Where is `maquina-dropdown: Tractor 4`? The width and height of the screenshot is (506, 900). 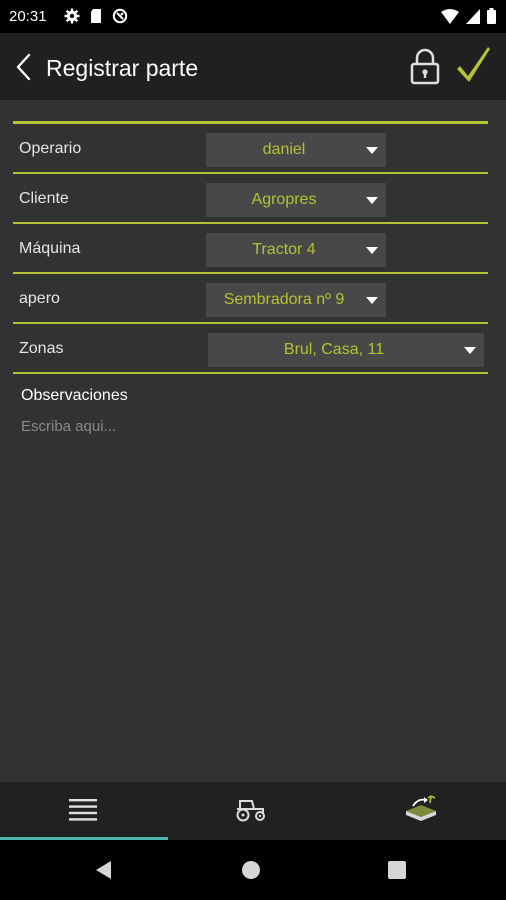 maquina-dropdown: Tractor 4 is located at coordinates (296, 250).